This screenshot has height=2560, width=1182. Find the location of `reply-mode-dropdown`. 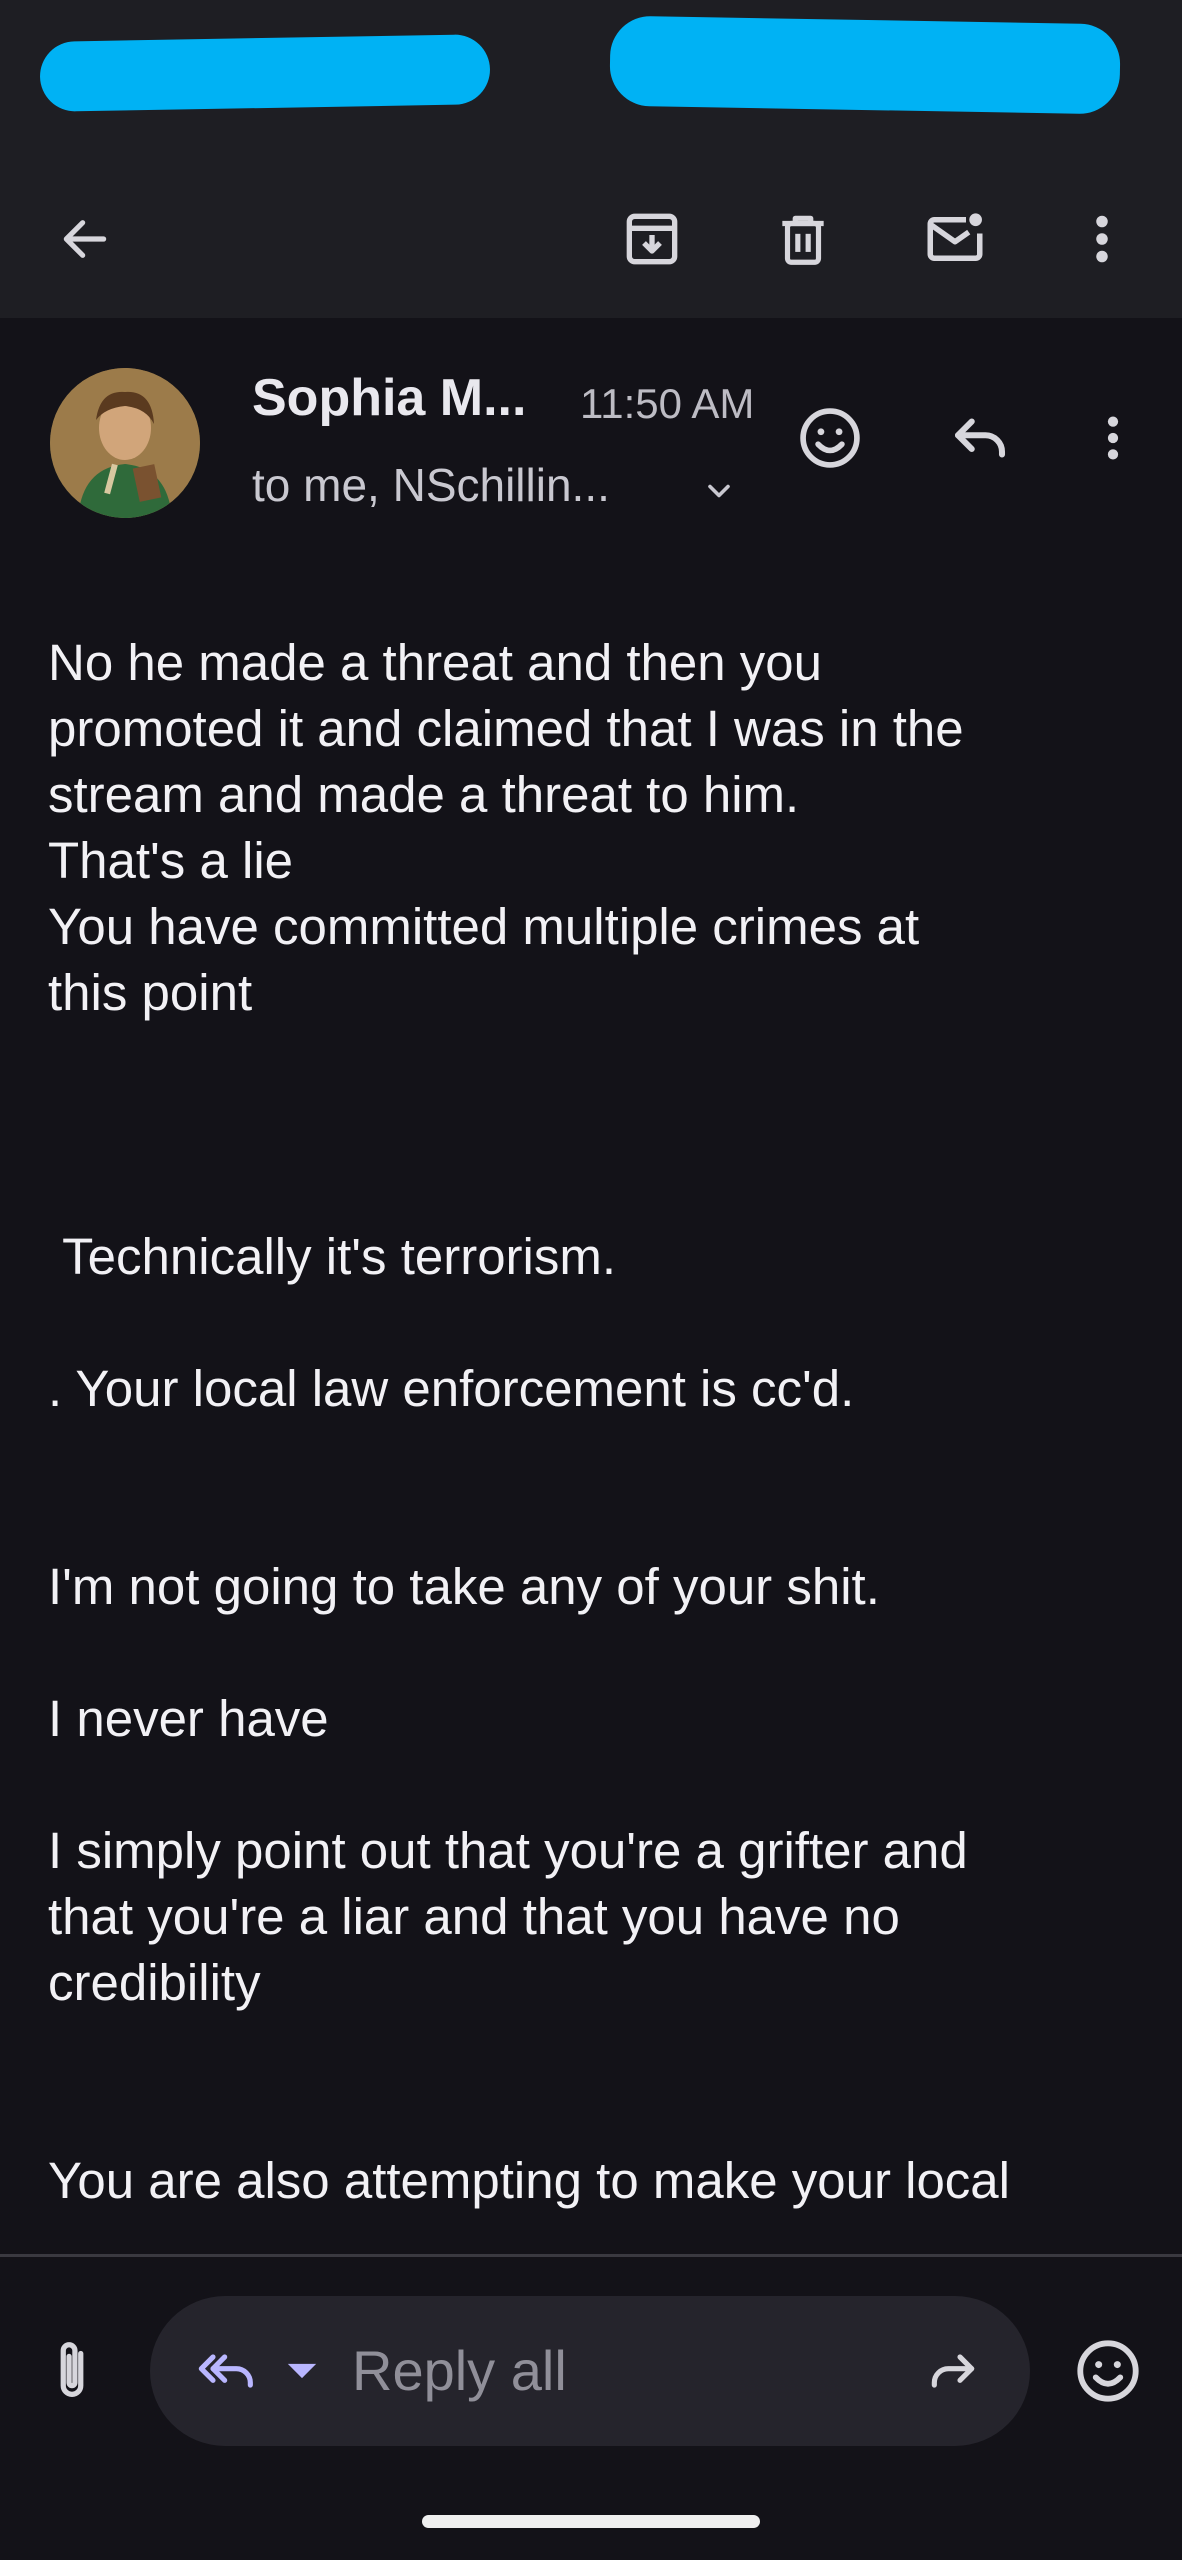

reply-mode-dropdown is located at coordinates (302, 2371).